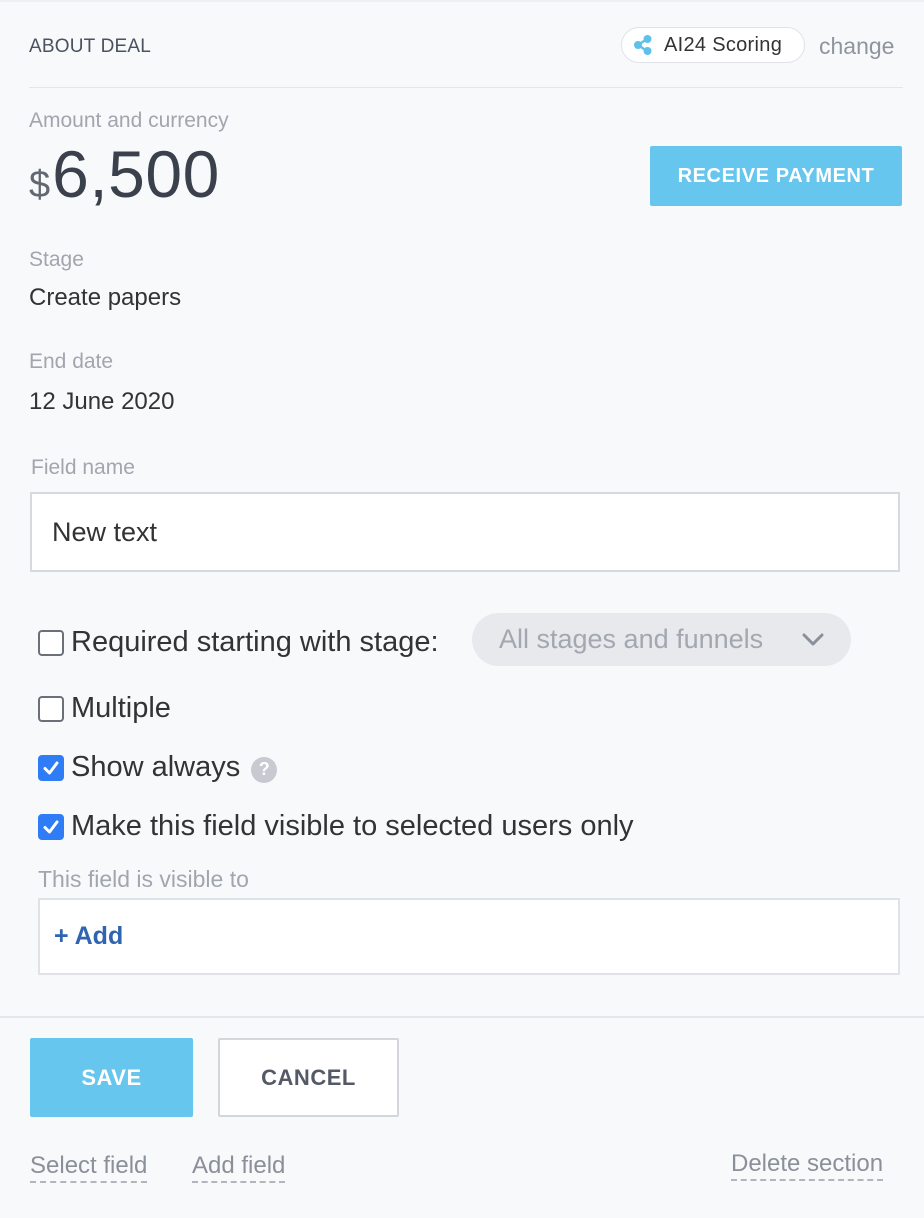  I want to click on visible-users-box: + Add, so click(469, 936).